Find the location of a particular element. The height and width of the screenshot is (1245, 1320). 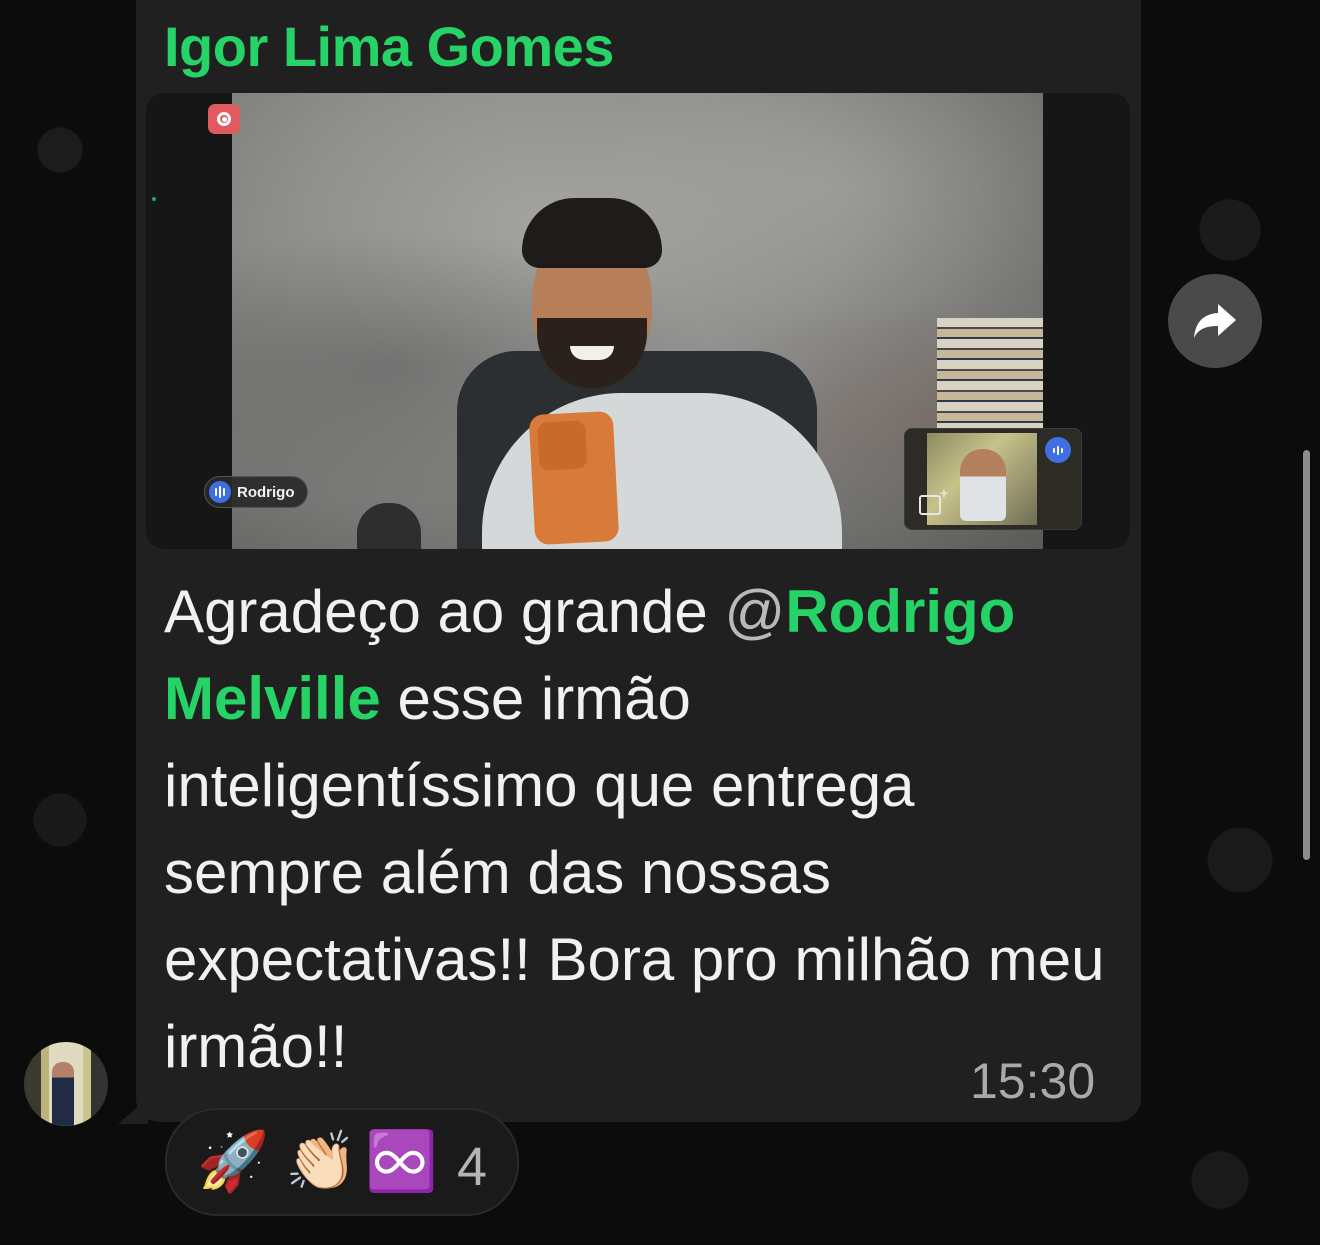

picture-in-picture is located at coordinates (993, 479).